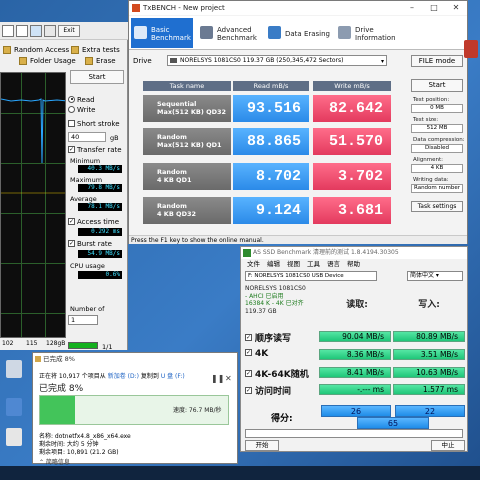 The image size is (480, 480). I want to click on close-icon: ✕, so click(456, 8).